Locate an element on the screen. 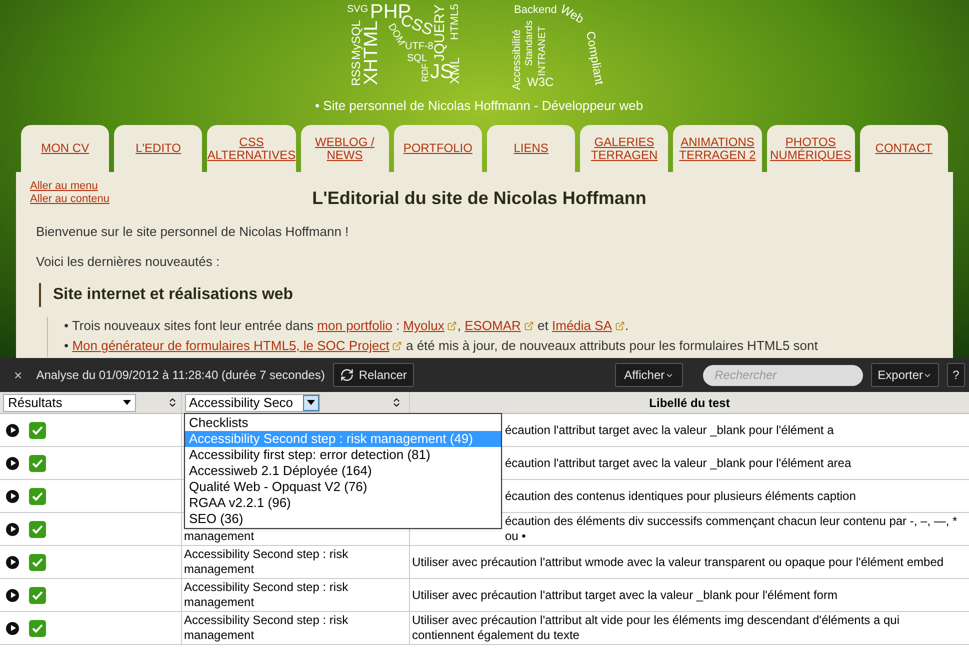 Image resolution: width=969 pixels, height=650 pixels. nav-tab: MON CV is located at coordinates (65, 148).